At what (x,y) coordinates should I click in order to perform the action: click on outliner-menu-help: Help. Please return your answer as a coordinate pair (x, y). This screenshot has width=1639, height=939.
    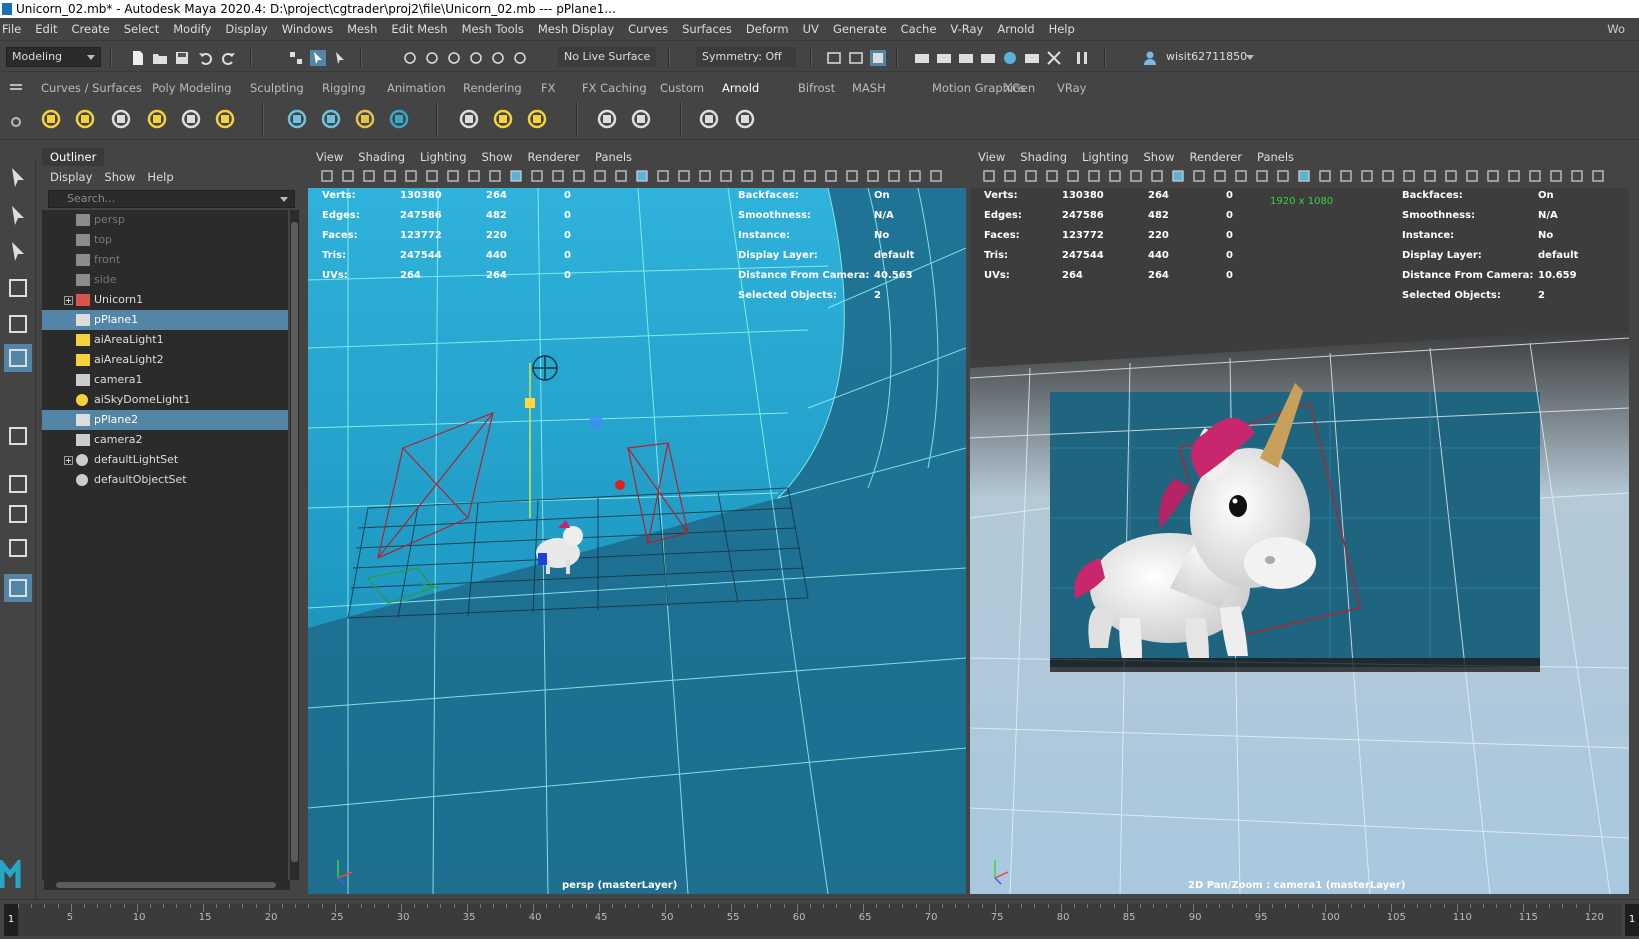
    Looking at the image, I should click on (160, 177).